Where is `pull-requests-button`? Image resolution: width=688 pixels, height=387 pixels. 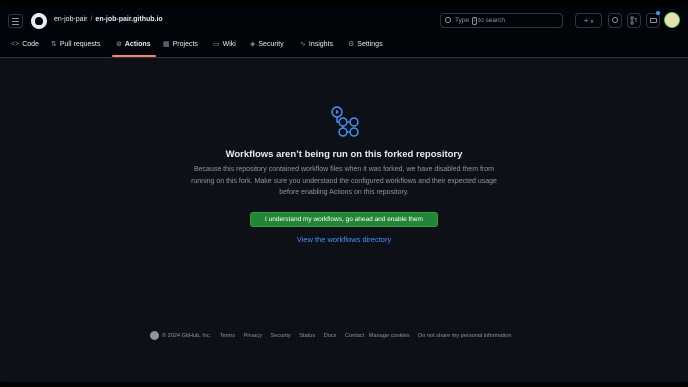 pull-requests-button is located at coordinates (634, 20).